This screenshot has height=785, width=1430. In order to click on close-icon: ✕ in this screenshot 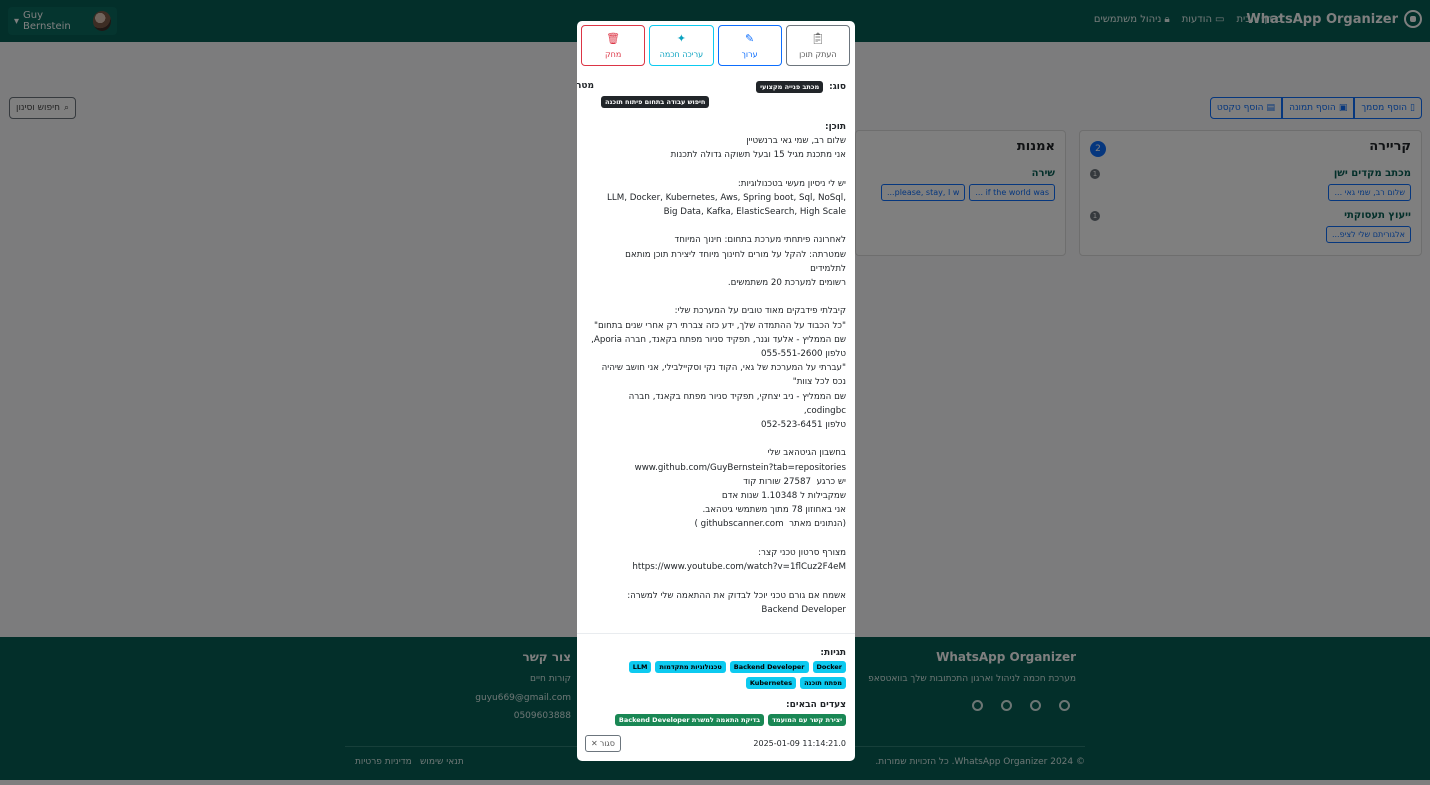, I will do `click(594, 743)`.